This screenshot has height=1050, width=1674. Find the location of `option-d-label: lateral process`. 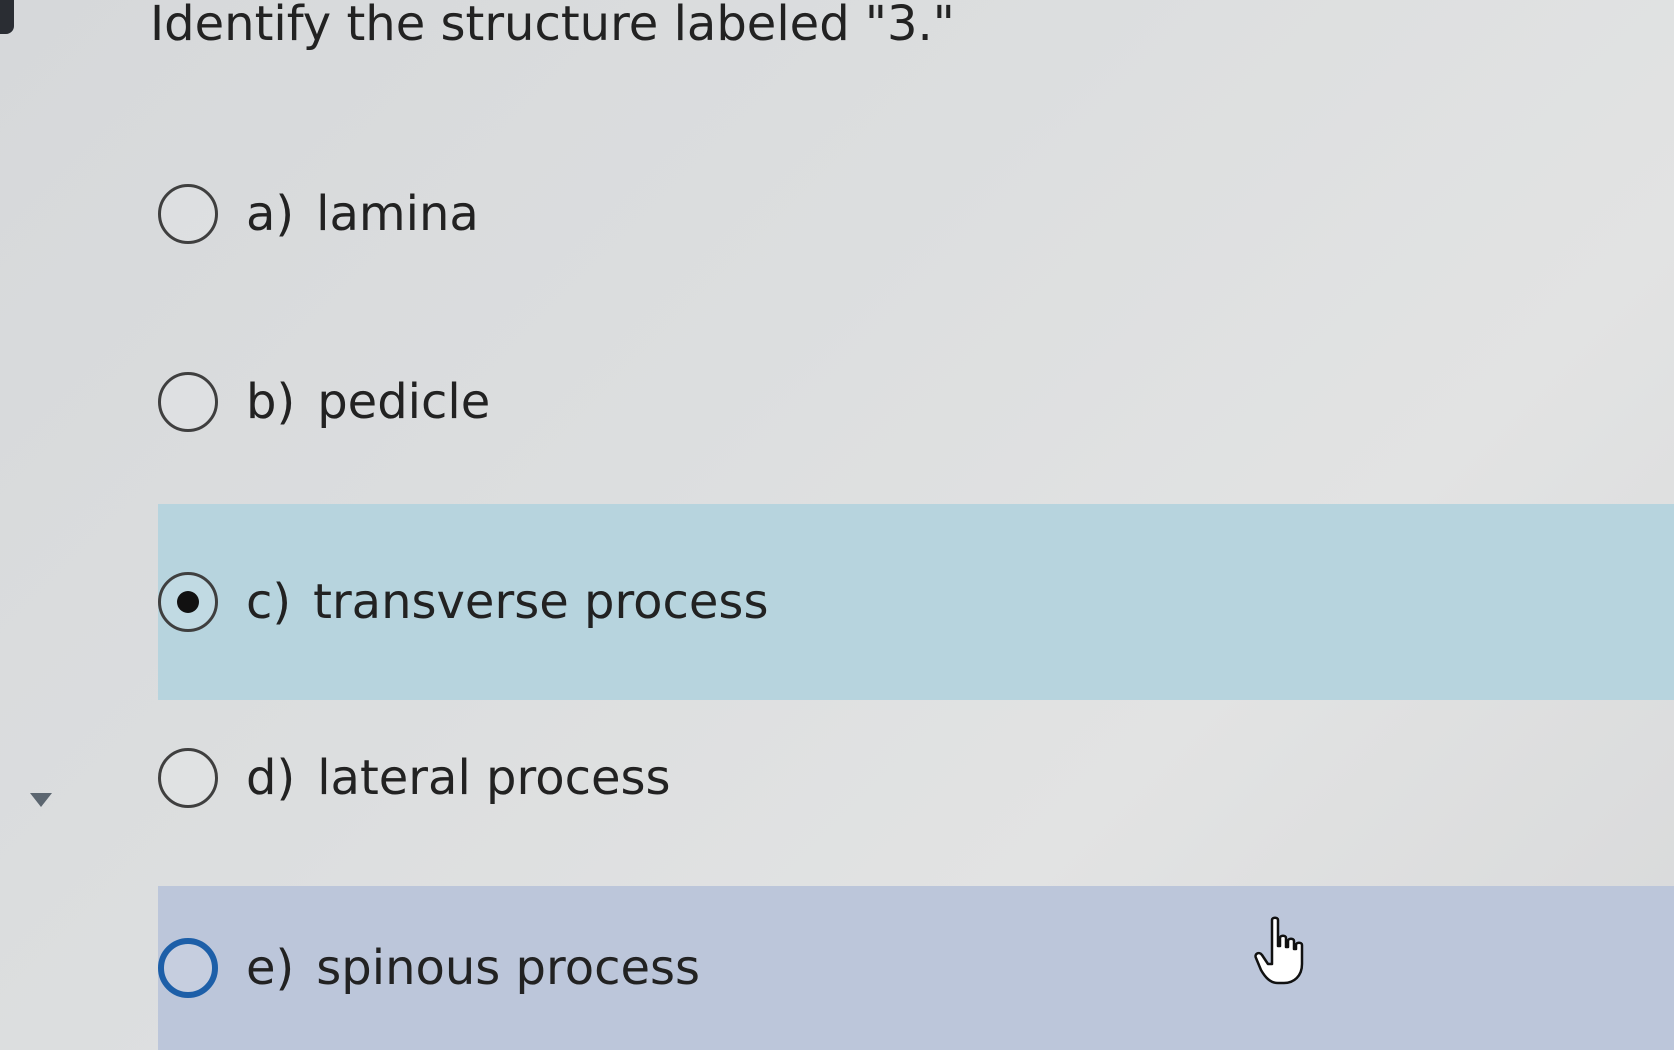

option-d-label: lateral process is located at coordinates (494, 778).